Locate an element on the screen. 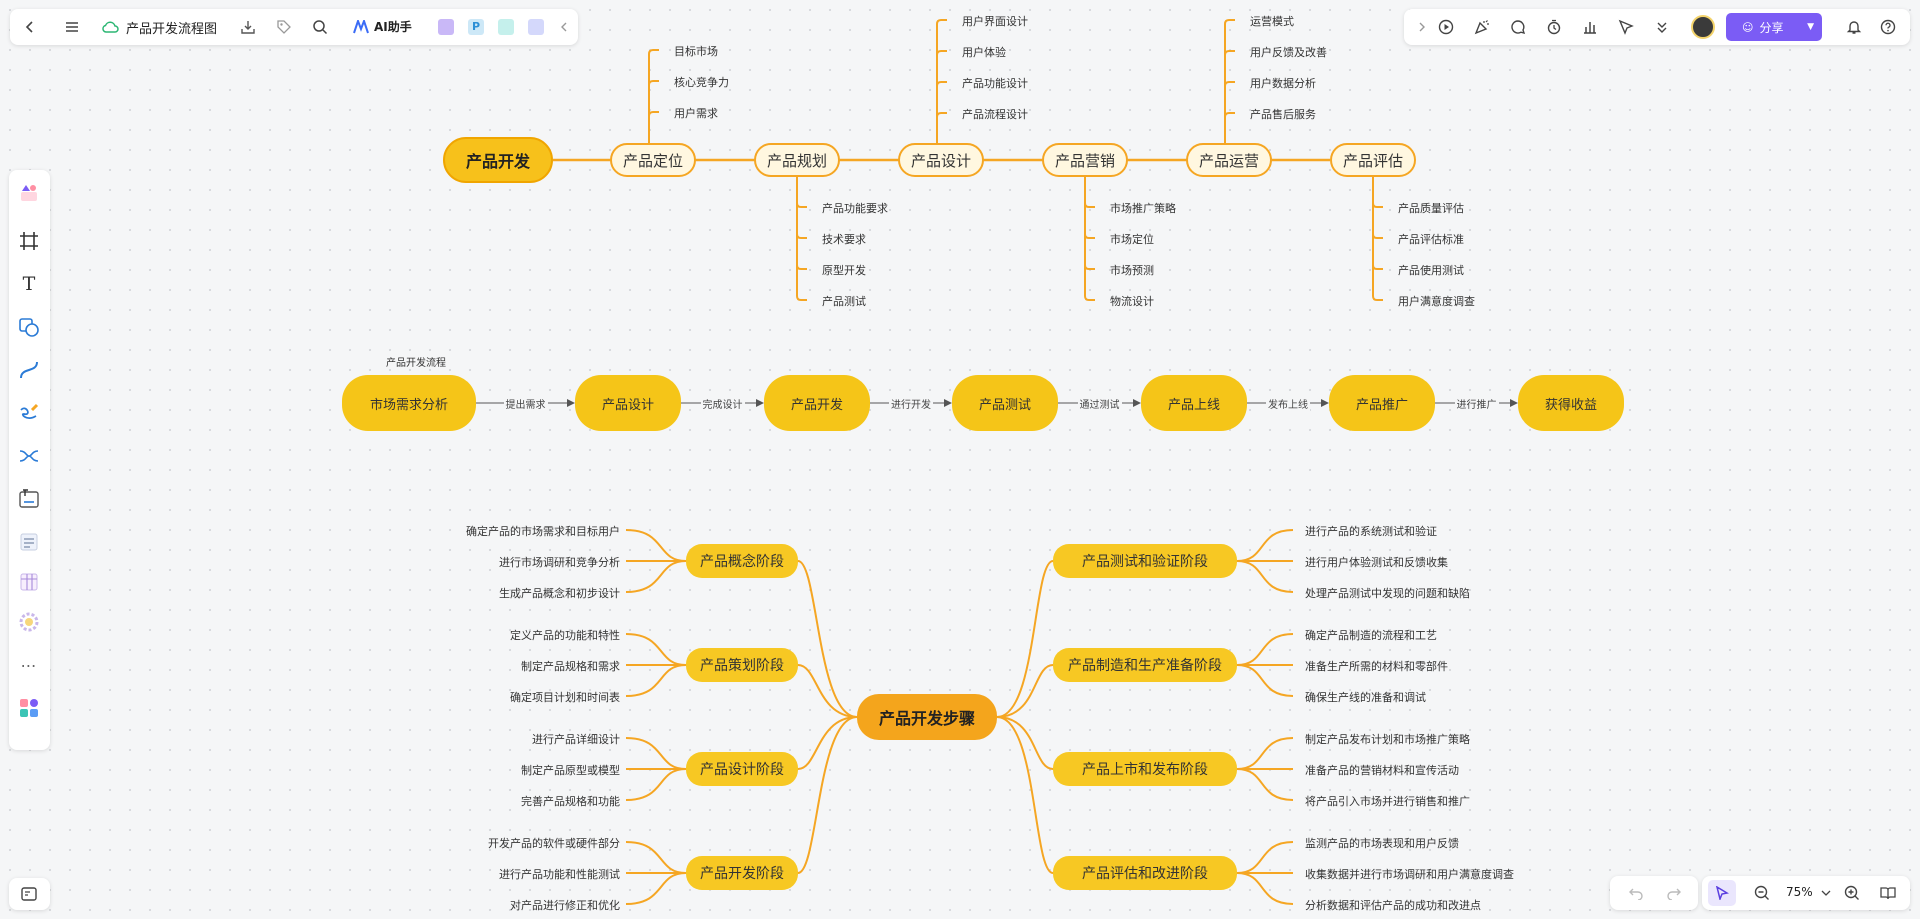 This screenshot has height=919, width=1920. more-tools-icon: ⋯ is located at coordinates (29, 665).